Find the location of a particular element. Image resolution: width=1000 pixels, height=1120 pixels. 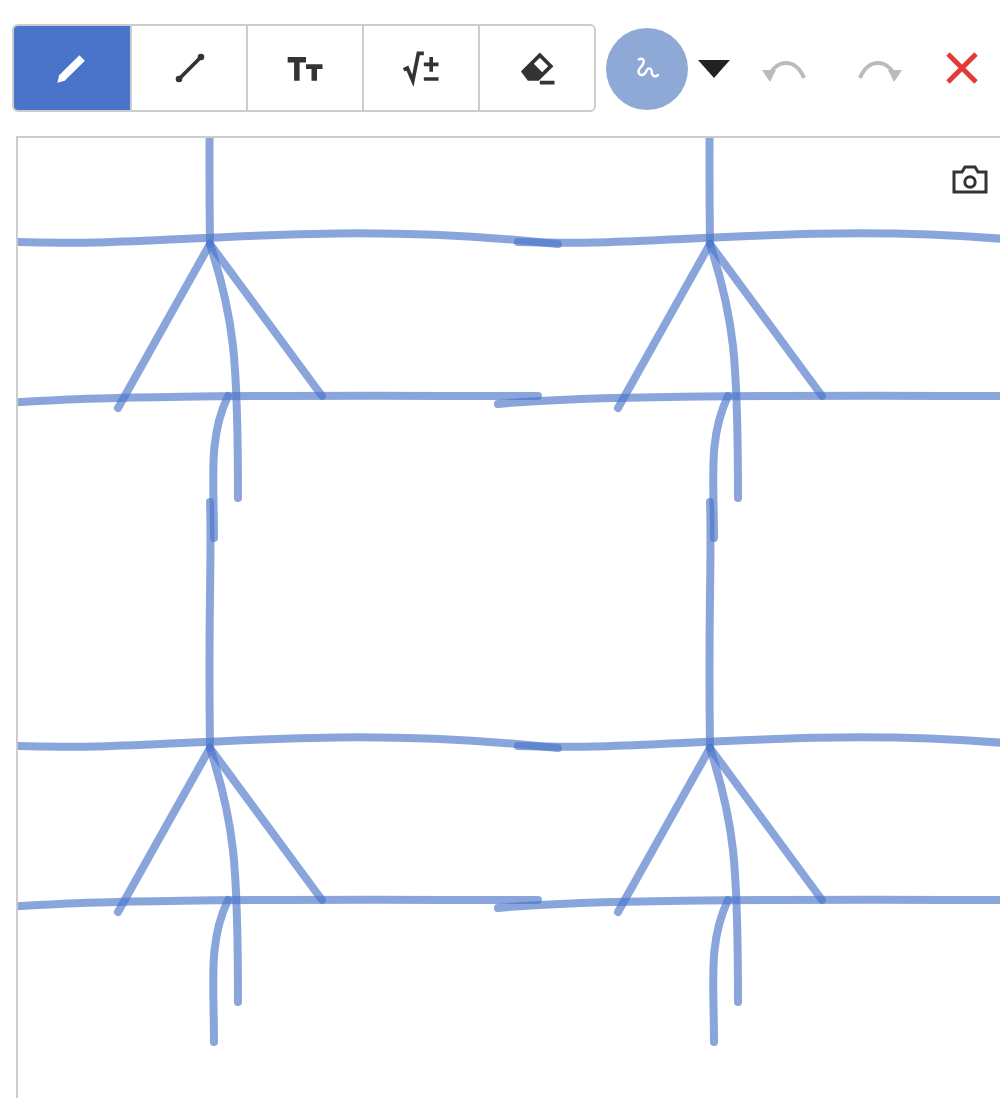

close-icon is located at coordinates (962, 68).